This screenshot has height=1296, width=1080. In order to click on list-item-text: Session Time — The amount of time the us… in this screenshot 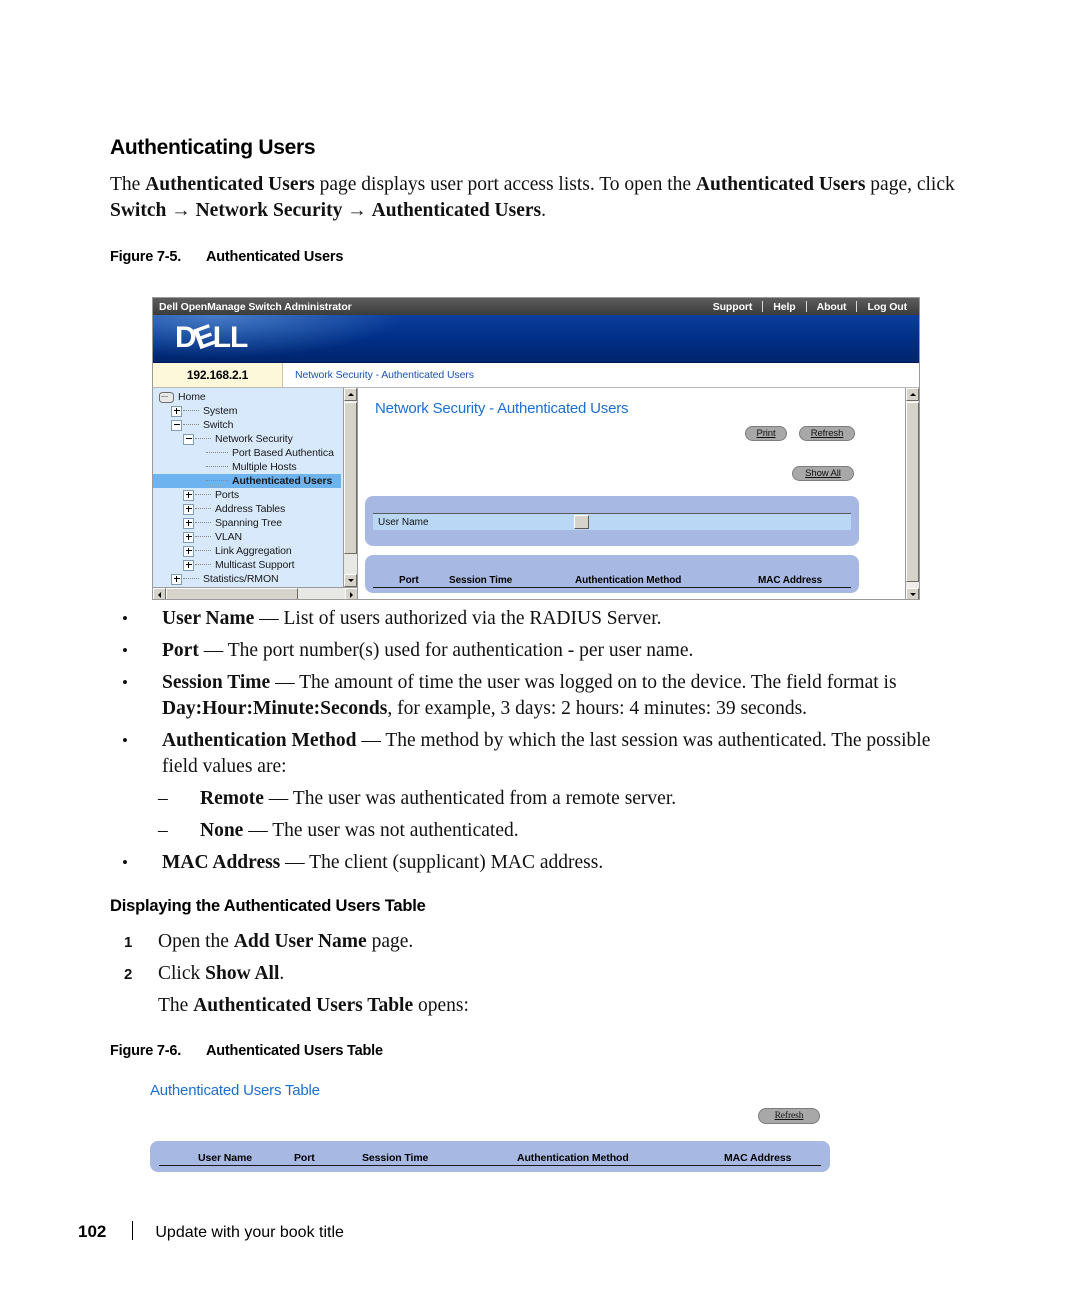, I will do `click(529, 695)`.